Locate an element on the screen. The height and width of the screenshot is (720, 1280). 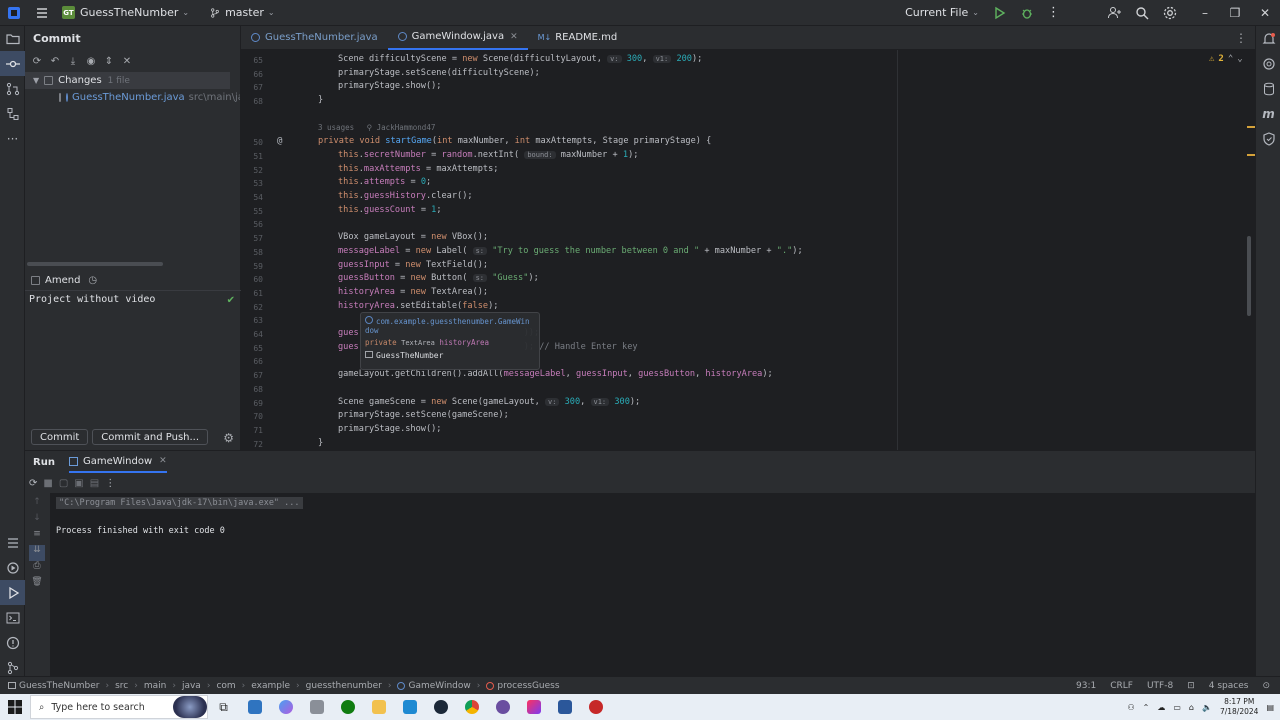
commit-button: Commit is located at coordinates (60, 437).